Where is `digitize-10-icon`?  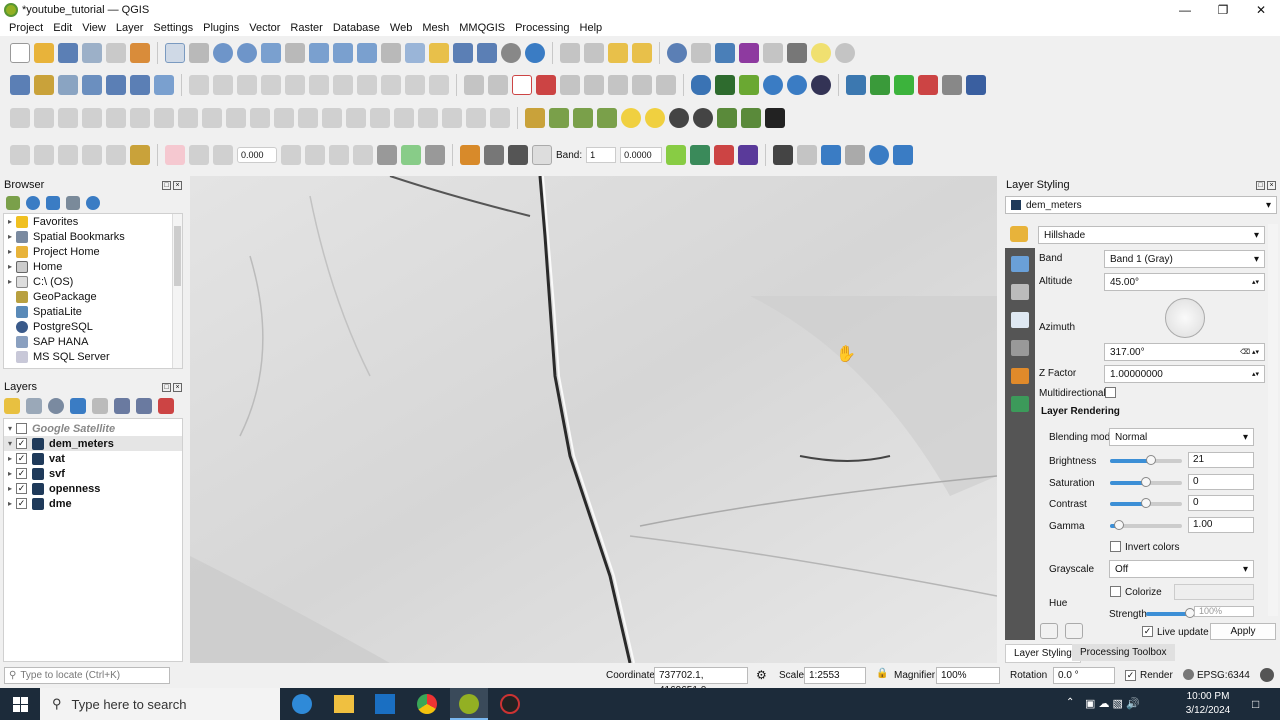
digitize-10-icon is located at coordinates (236, 118).